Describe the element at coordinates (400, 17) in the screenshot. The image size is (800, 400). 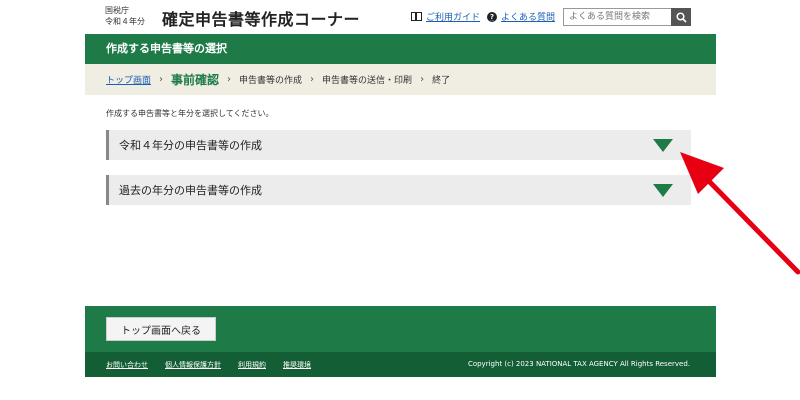
I see `header: 国税庁 令和４年分 確定申告書等作成コーナー ご利用ガイド ? よくある質問` at that location.